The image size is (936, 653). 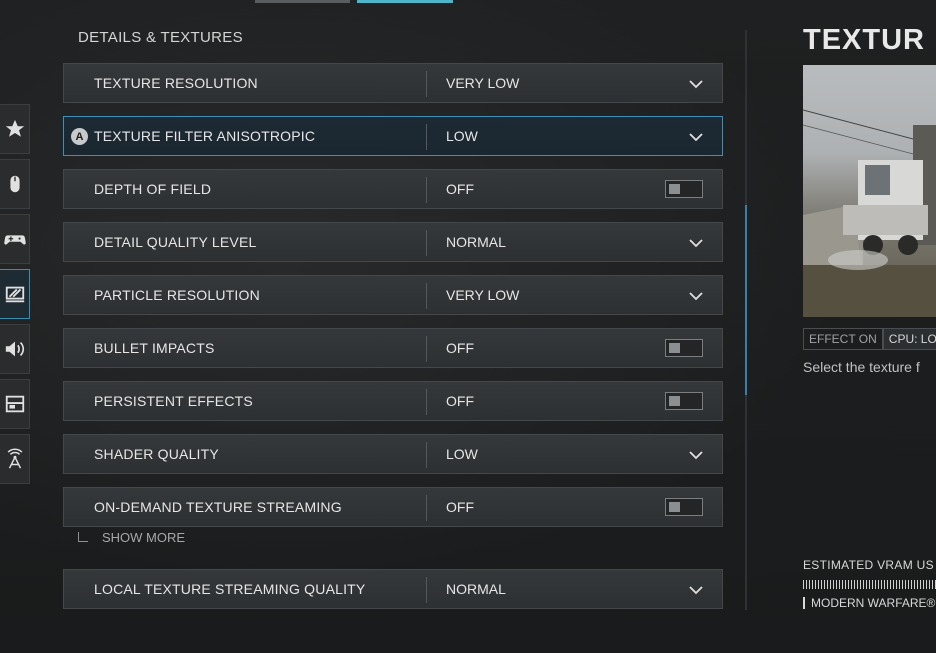 I want to click on show-more-link: SHOW MORE, so click(x=131, y=537).